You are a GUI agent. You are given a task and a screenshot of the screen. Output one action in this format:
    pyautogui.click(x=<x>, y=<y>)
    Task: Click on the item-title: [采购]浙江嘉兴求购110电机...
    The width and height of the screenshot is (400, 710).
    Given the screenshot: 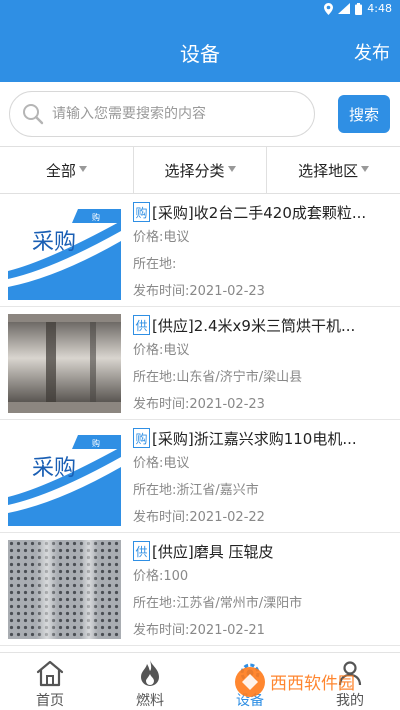 What is the action you would take?
    pyautogui.click(x=254, y=438)
    